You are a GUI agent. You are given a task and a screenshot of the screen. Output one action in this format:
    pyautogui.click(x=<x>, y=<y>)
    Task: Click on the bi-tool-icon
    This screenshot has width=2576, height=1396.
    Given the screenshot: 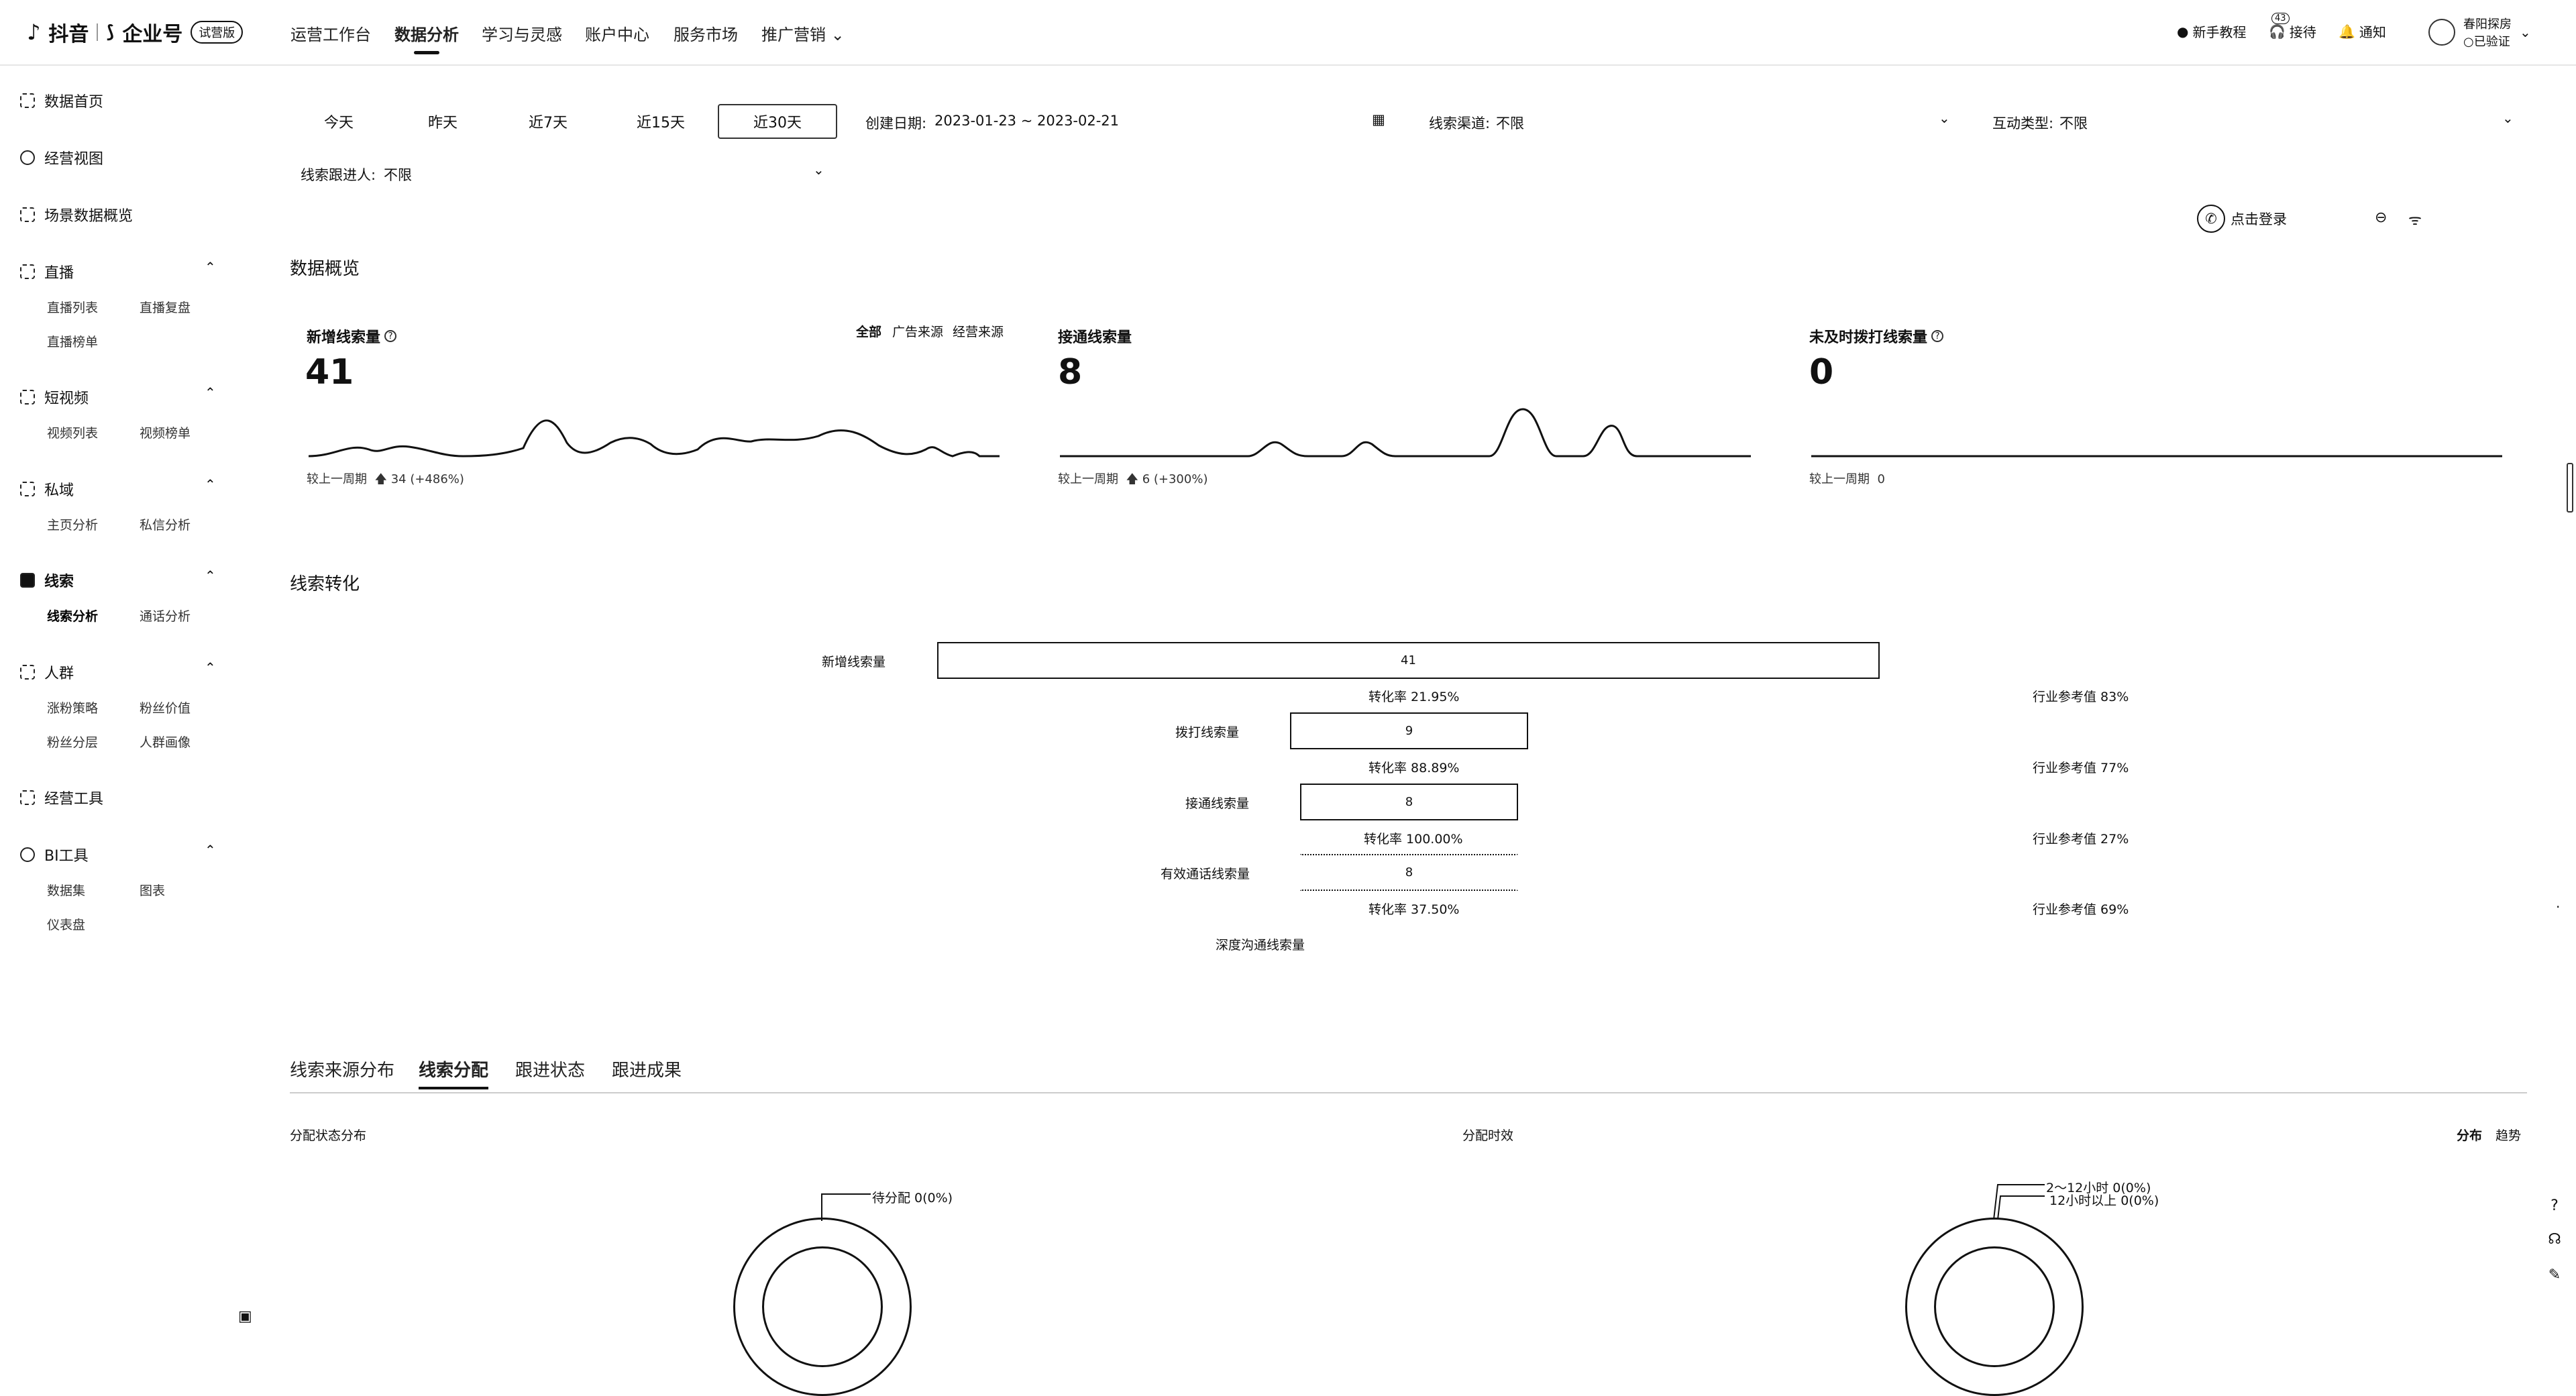 What is the action you would take?
    pyautogui.click(x=27, y=854)
    